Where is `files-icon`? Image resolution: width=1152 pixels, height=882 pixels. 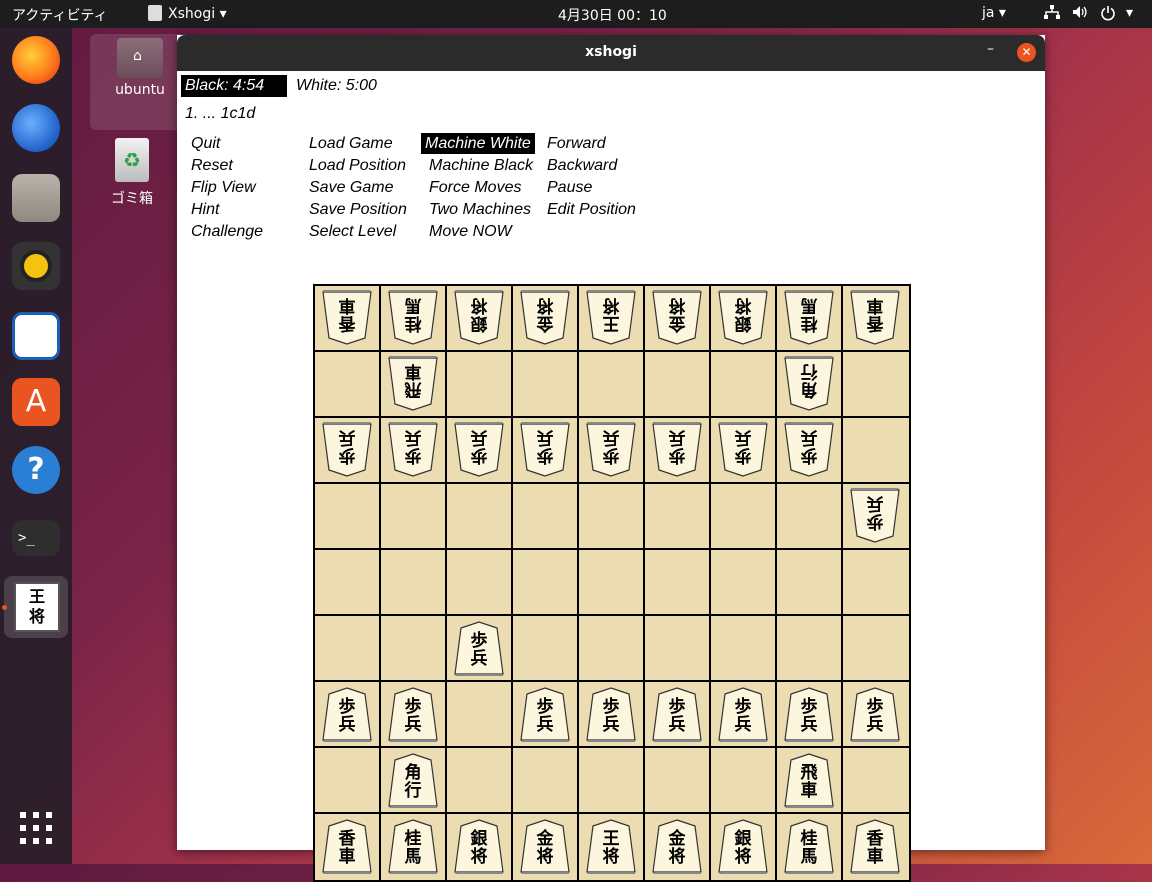 files-icon is located at coordinates (36, 198).